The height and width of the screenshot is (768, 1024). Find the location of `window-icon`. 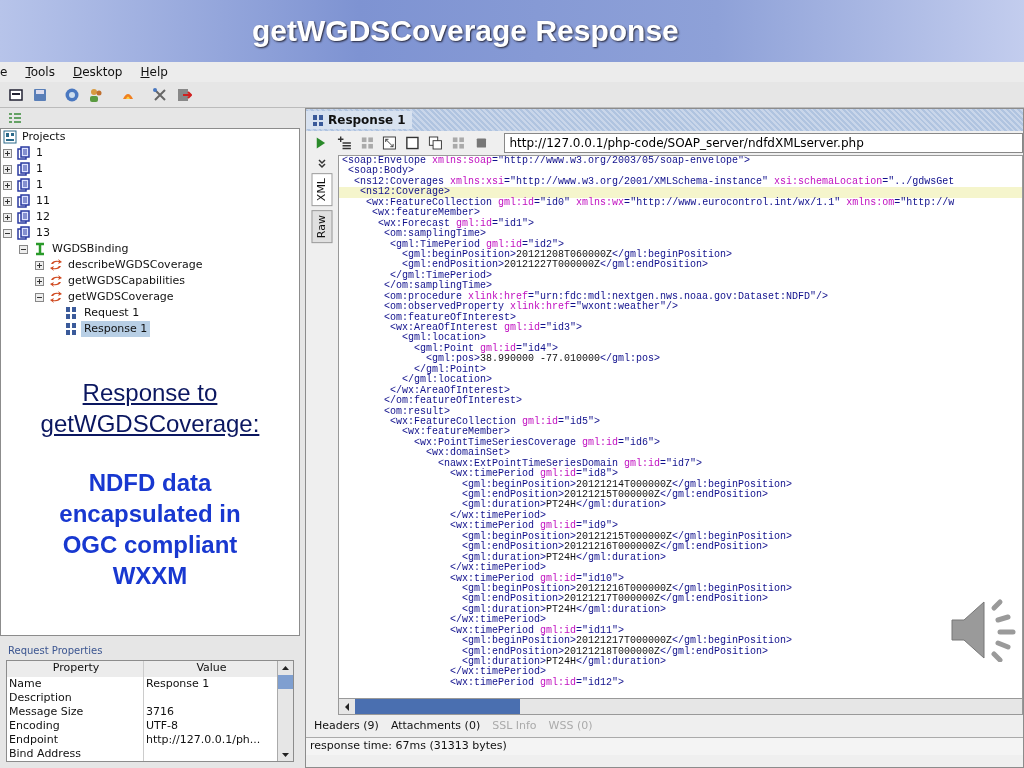

window-icon is located at coordinates (16, 94).